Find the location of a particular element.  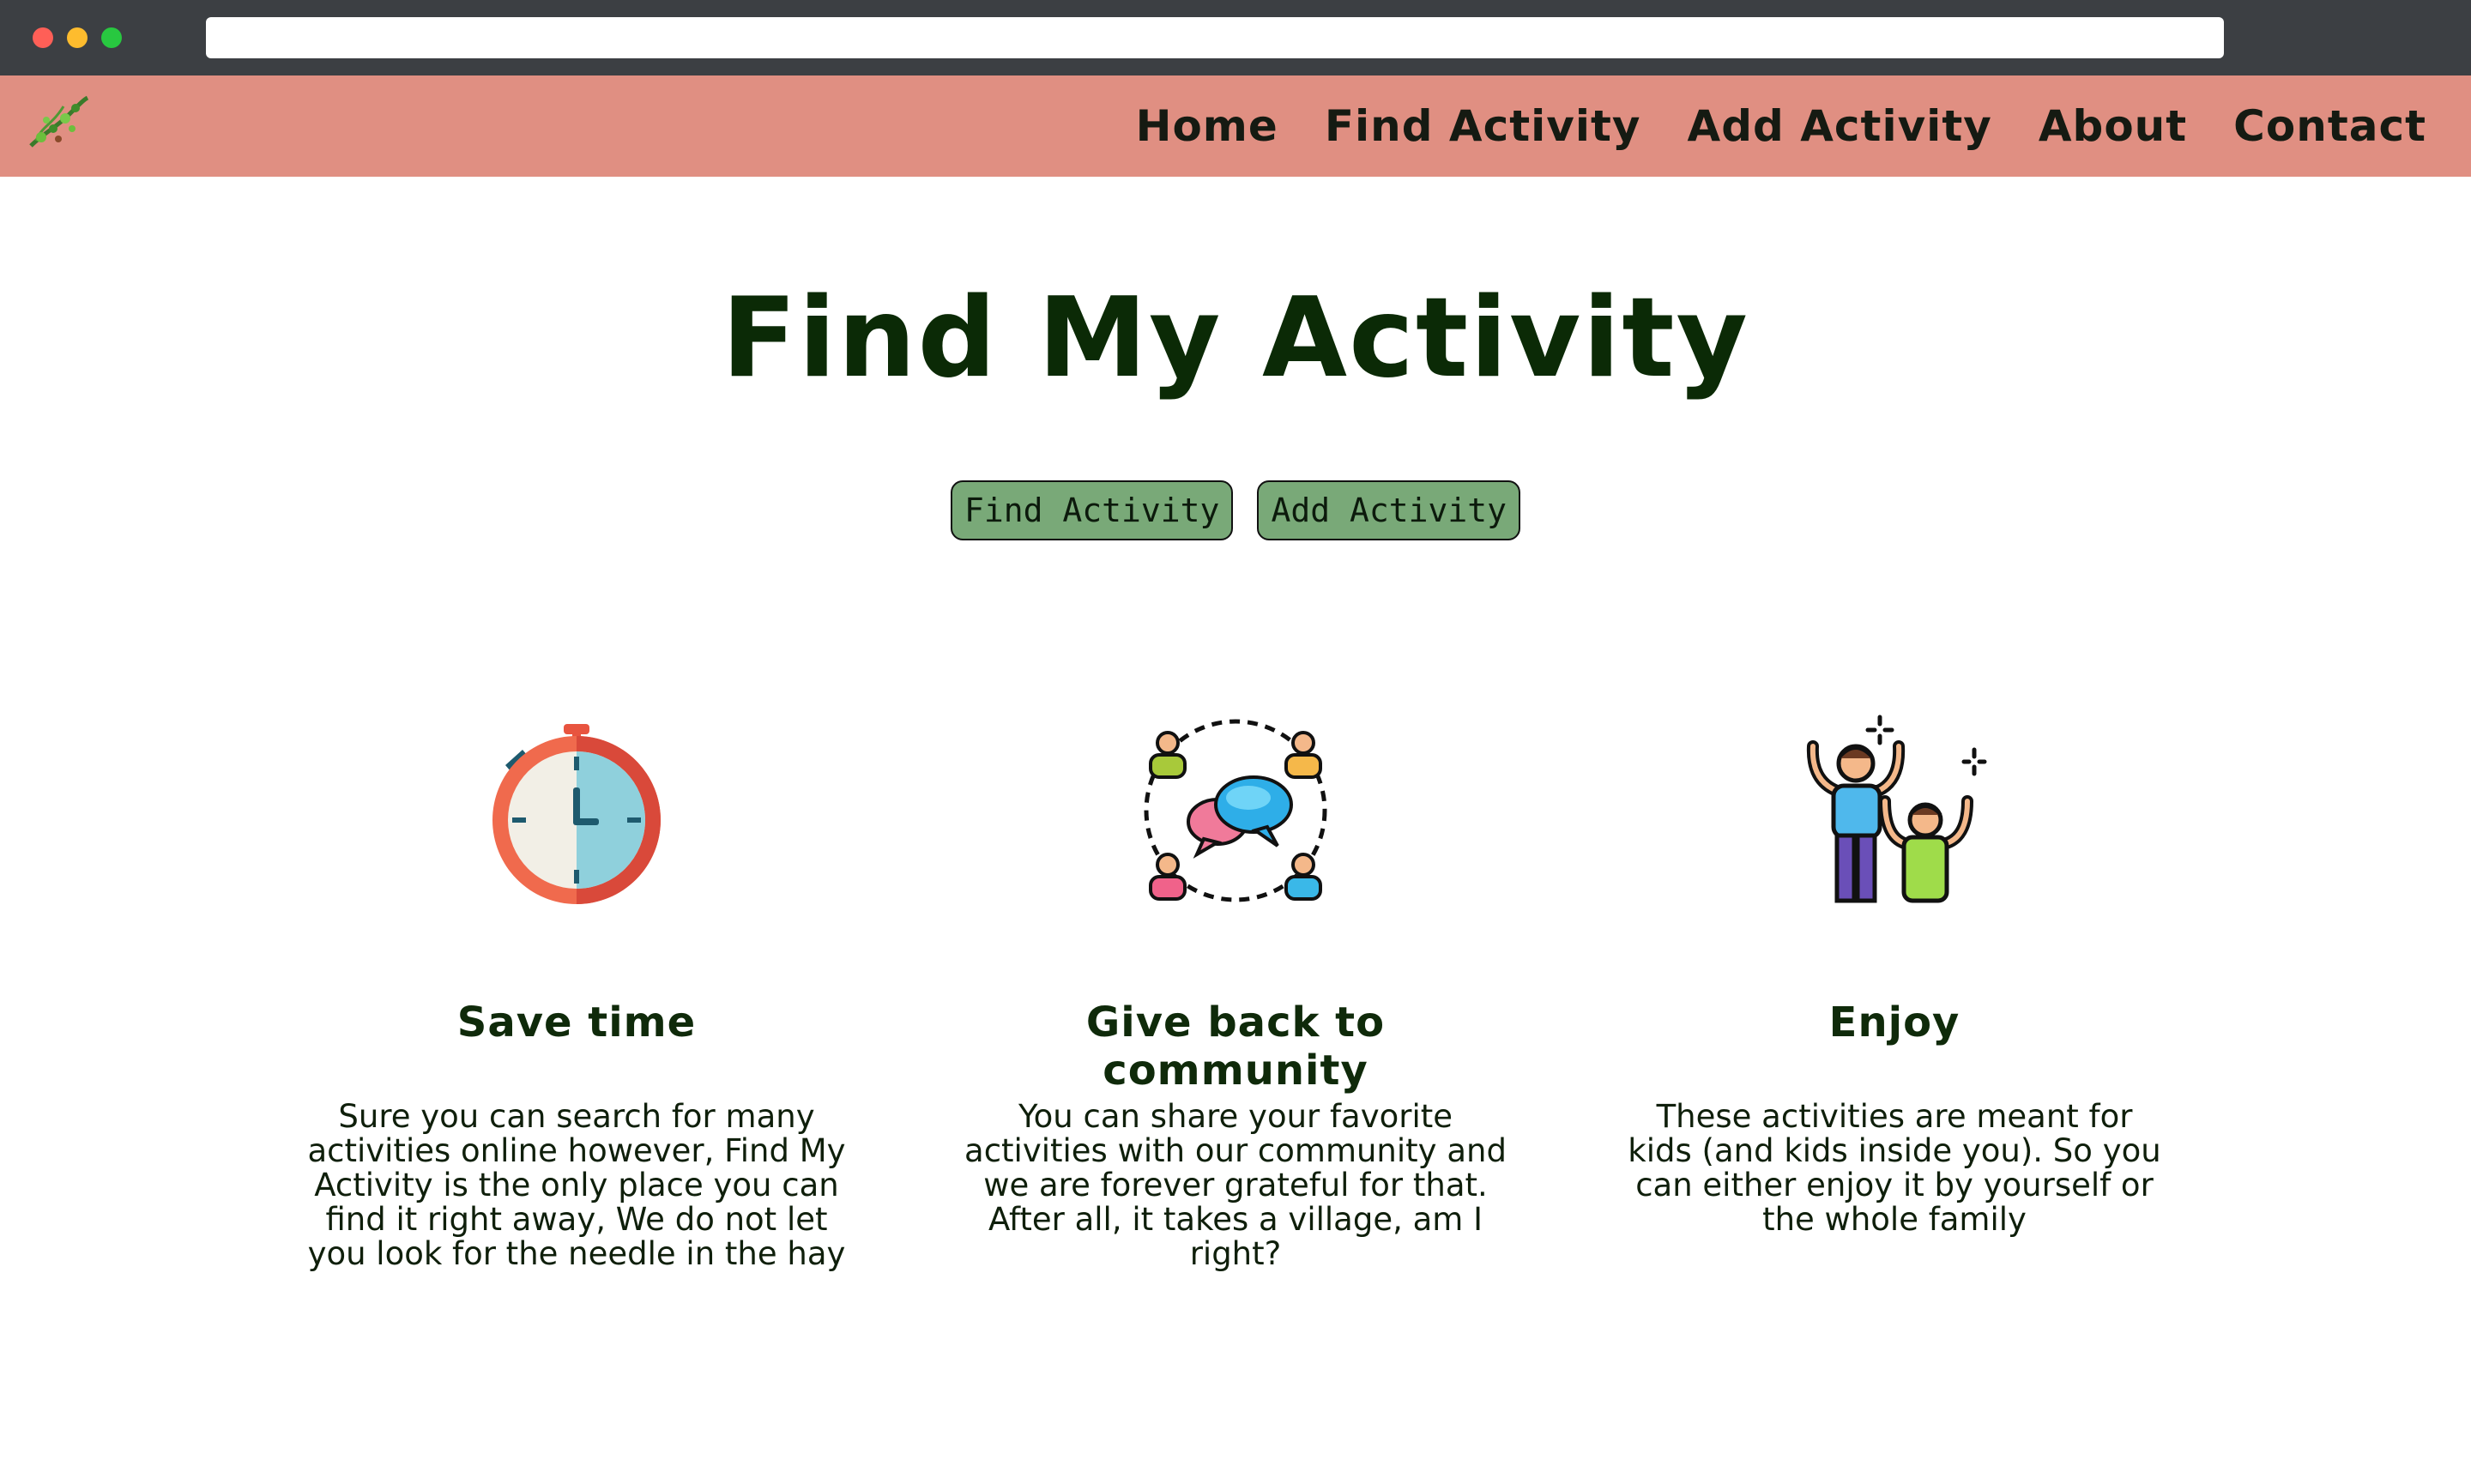

feature-title: Give back to community is located at coordinates (1235, 1046).